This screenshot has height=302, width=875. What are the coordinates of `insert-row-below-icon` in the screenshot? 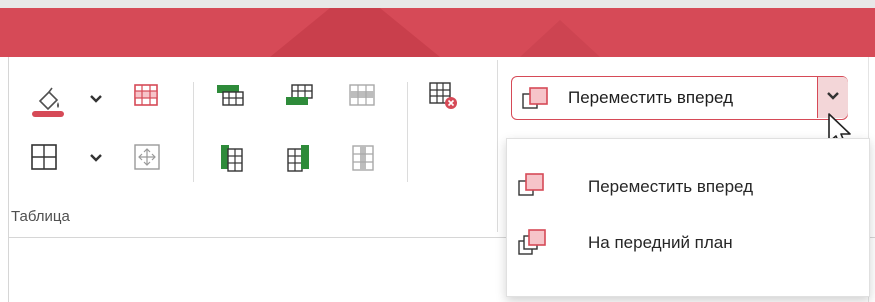 It's located at (299, 95).